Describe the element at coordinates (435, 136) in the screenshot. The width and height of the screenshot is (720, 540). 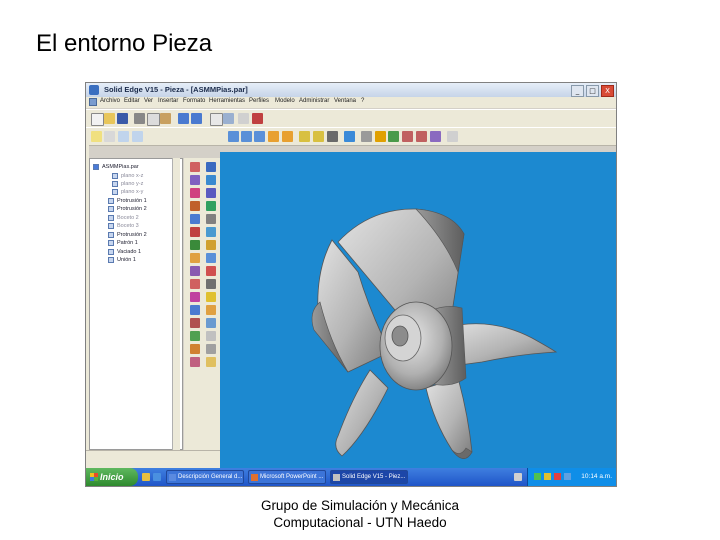
I see `search-icon` at that location.